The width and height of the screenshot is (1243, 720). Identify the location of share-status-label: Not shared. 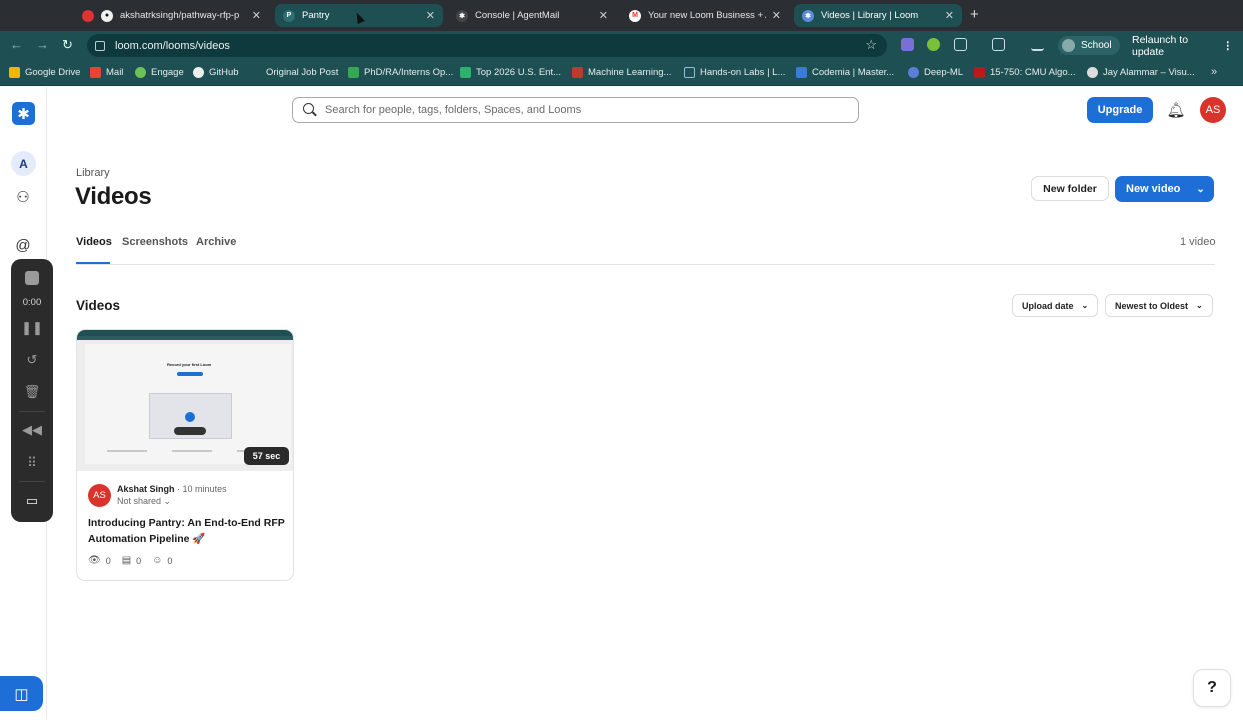
(139, 501).